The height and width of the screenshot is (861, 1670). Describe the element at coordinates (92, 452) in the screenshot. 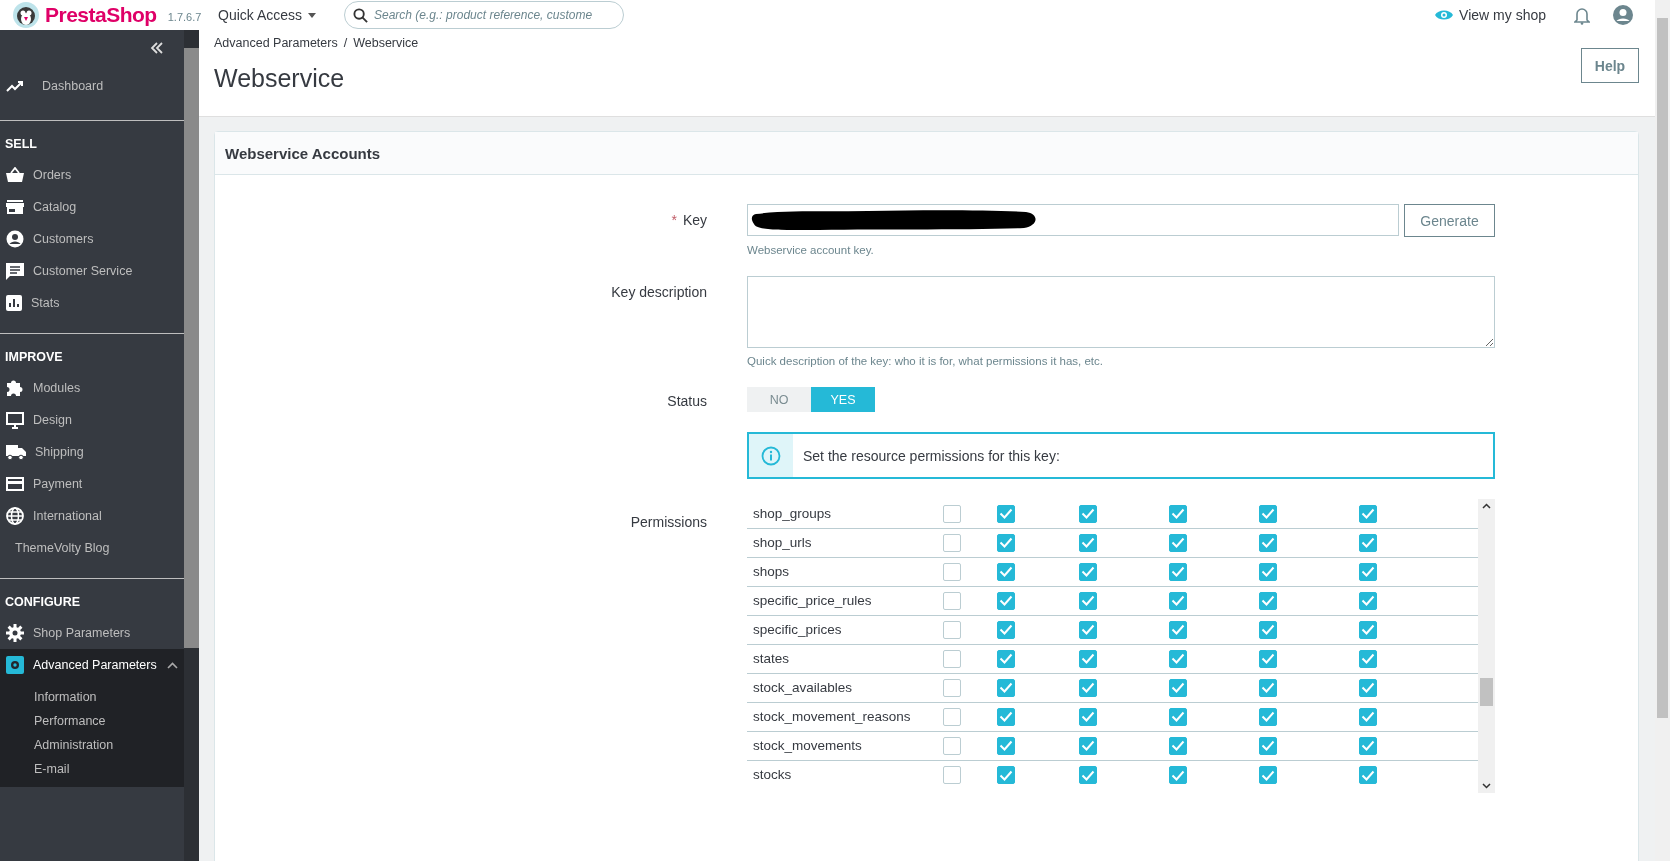

I see `sidebar-item: Shipping` at that location.